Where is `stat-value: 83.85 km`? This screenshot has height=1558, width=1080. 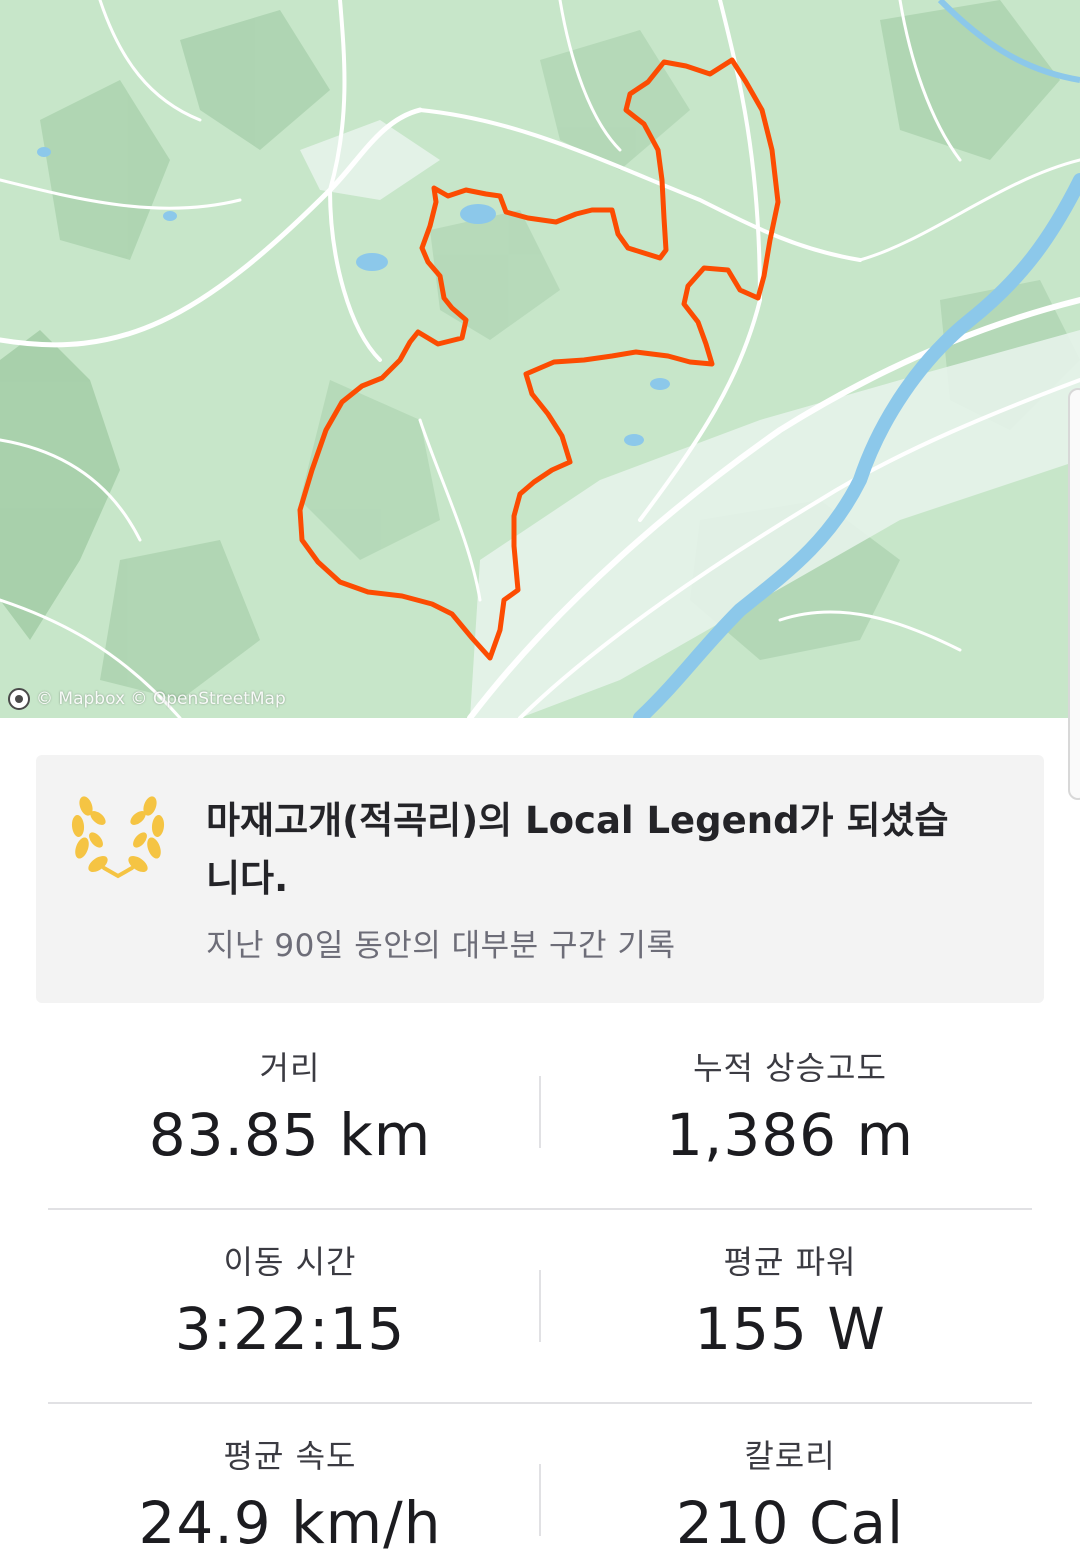
stat-value: 83.85 km is located at coordinates (290, 1135).